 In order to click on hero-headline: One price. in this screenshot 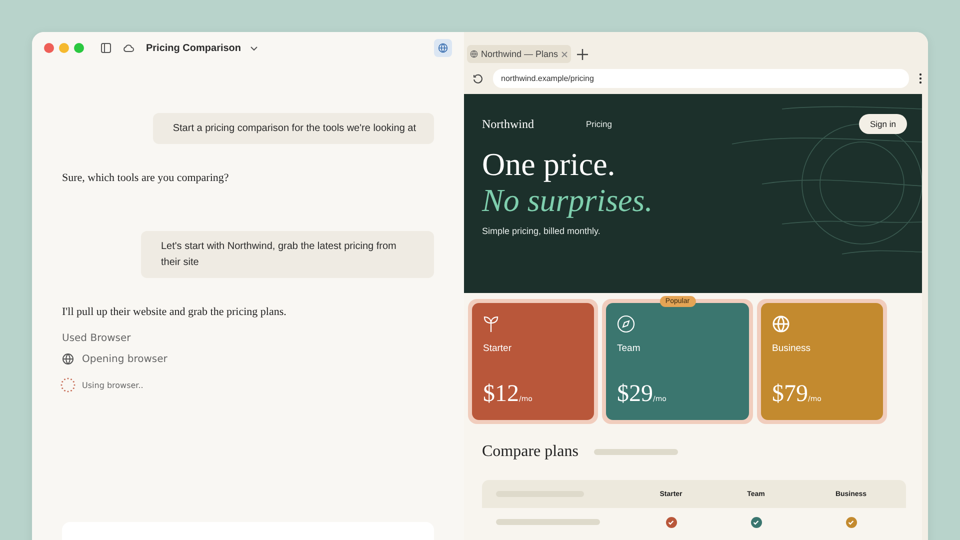, I will do `click(549, 164)`.